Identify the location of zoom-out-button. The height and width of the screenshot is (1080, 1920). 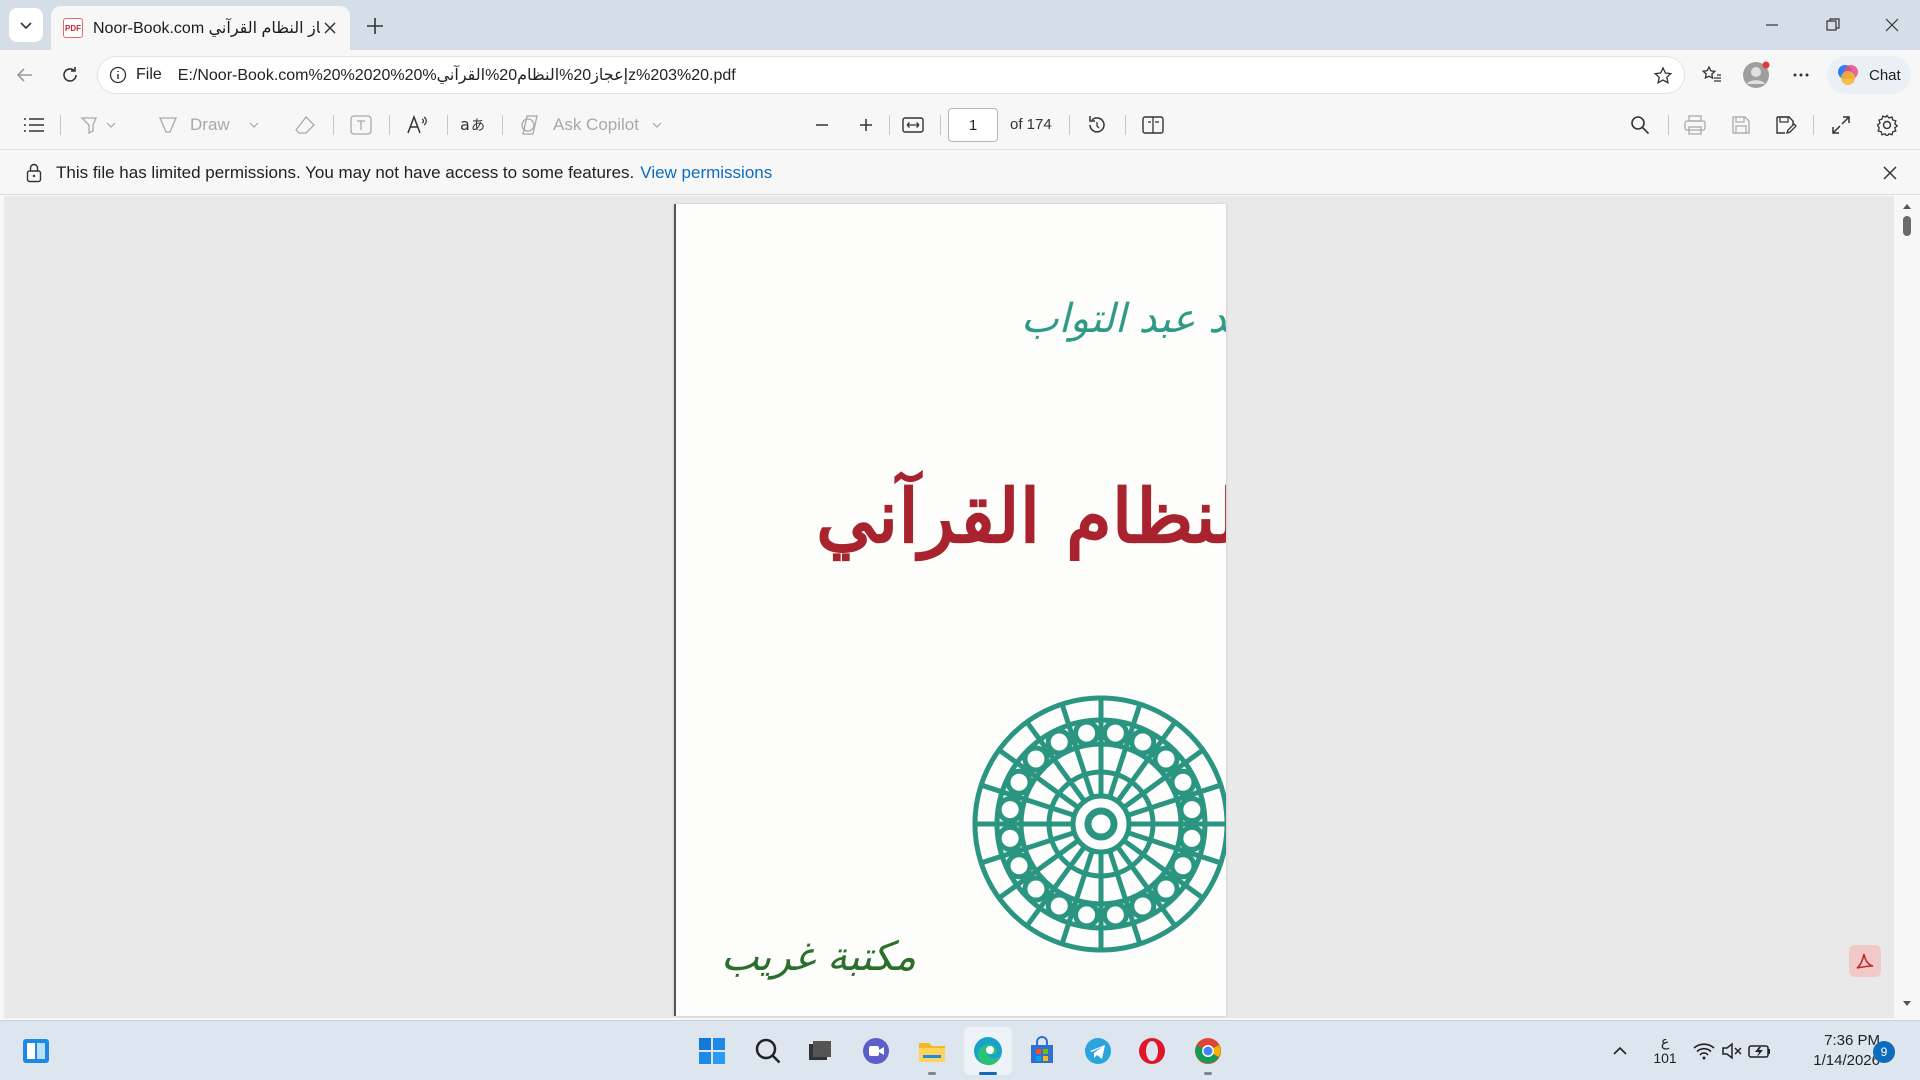
(822, 125).